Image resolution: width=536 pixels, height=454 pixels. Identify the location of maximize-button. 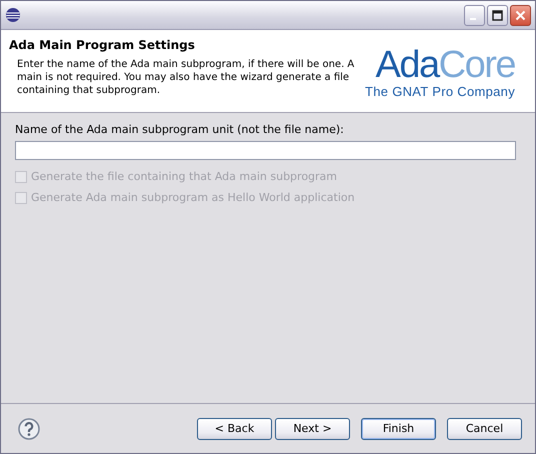
(497, 15).